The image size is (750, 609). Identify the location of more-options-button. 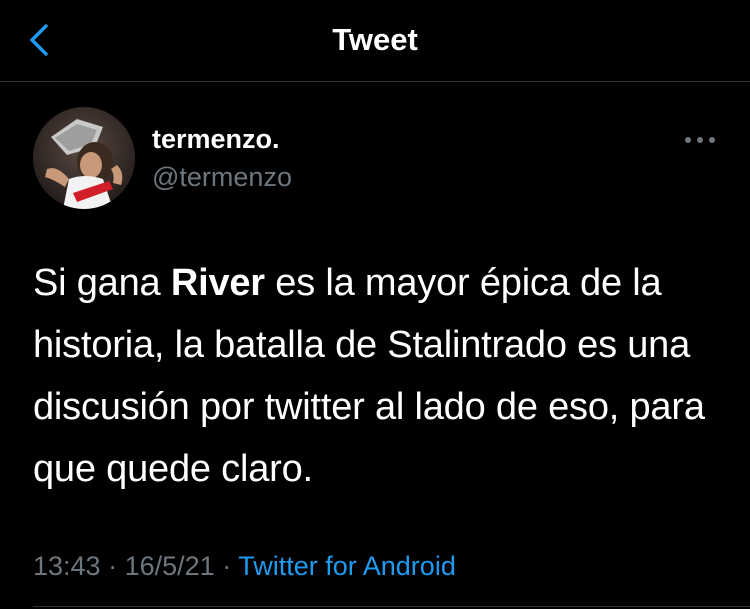
(700, 140).